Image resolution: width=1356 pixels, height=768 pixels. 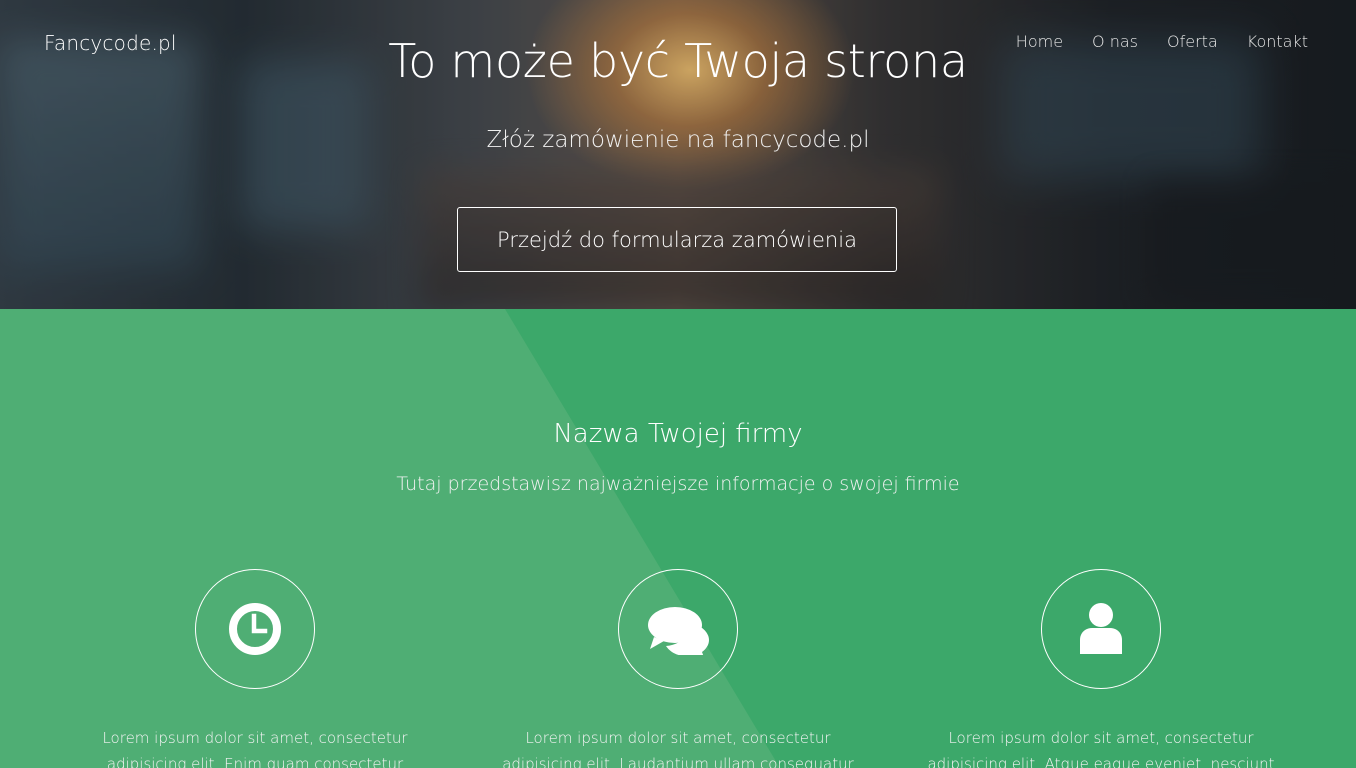 I want to click on order-form-button: Przejdź do formularza zamówienia, so click(x=677, y=239).